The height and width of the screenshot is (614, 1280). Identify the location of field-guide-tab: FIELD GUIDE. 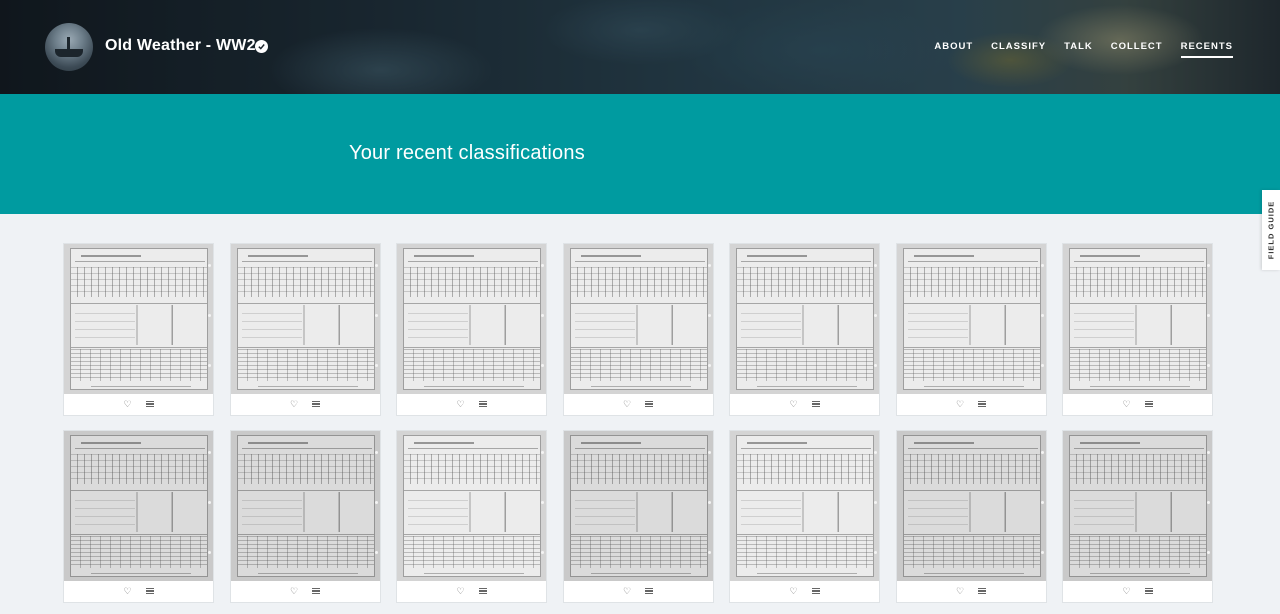
(1271, 230).